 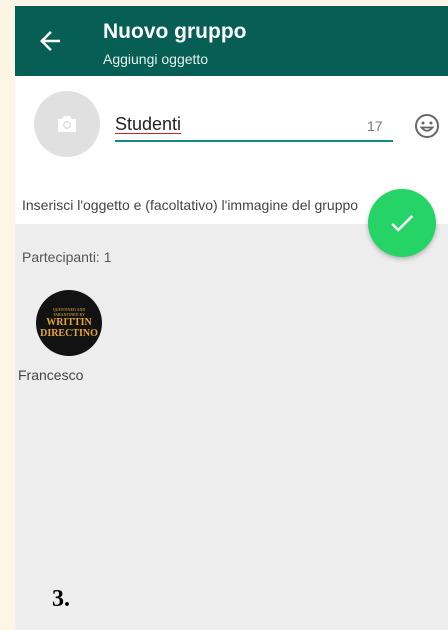 I want to click on emoji-button, so click(x=427, y=126).